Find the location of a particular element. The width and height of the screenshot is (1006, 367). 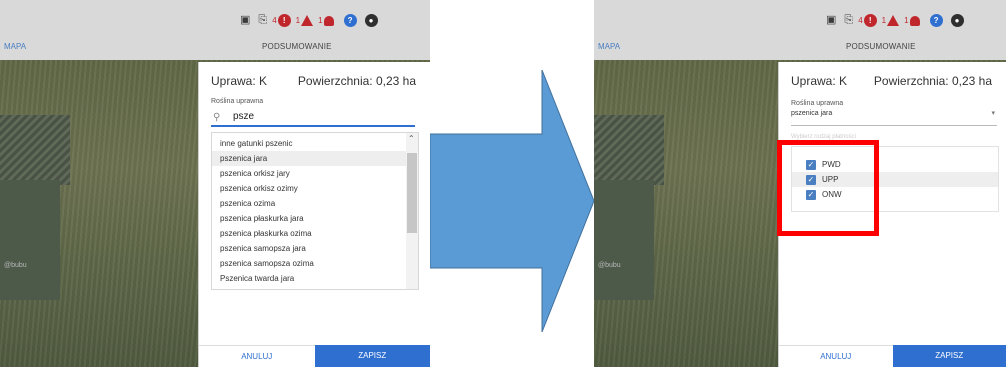

crop-select: Roślina uprawna pszenica jara ▾ is located at coordinates (894, 113).